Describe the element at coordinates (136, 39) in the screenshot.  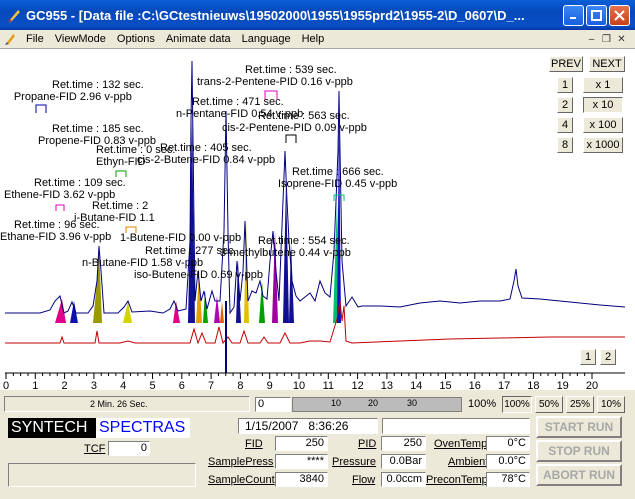
I see `menu-options: Options` at that location.